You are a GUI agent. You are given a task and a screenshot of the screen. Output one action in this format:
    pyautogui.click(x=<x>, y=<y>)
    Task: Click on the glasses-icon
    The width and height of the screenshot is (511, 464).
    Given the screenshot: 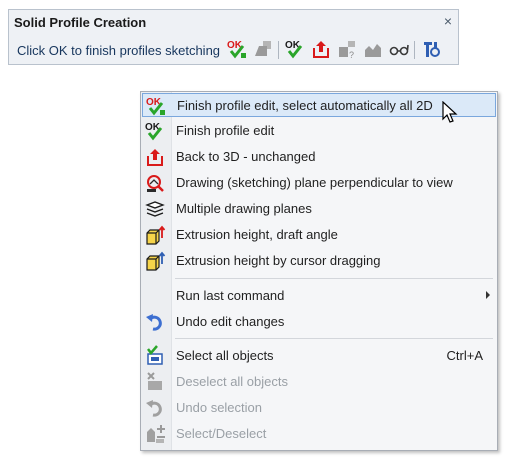 What is the action you would take?
    pyautogui.click(x=399, y=49)
    